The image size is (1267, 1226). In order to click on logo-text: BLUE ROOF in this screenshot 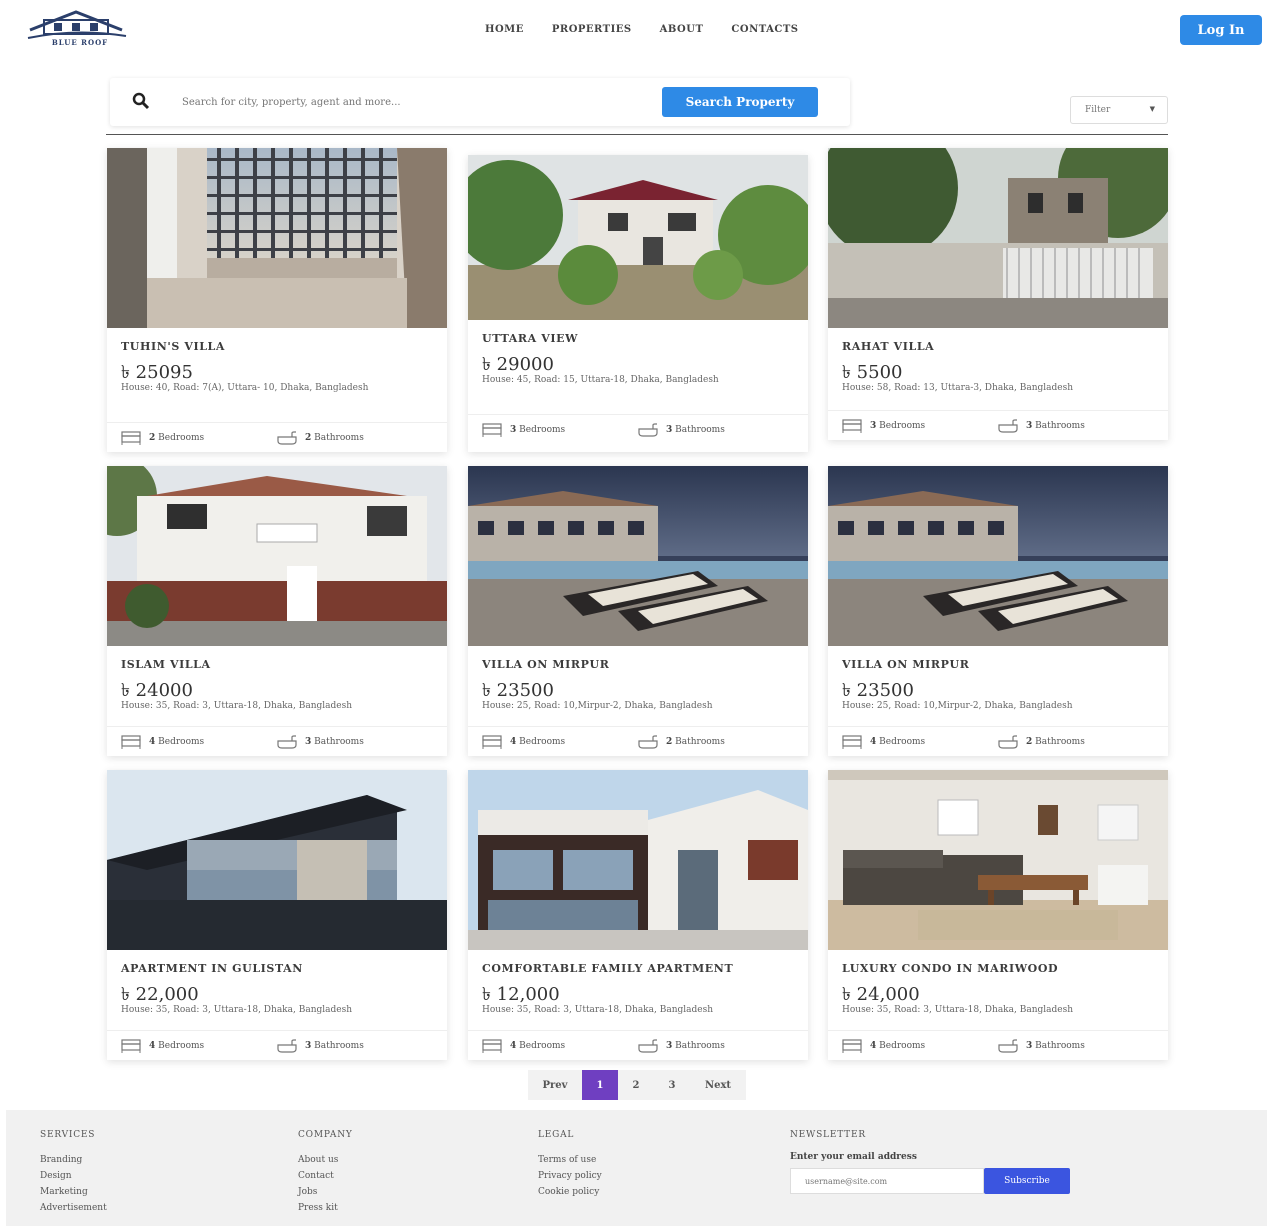, I will do `click(80, 42)`.